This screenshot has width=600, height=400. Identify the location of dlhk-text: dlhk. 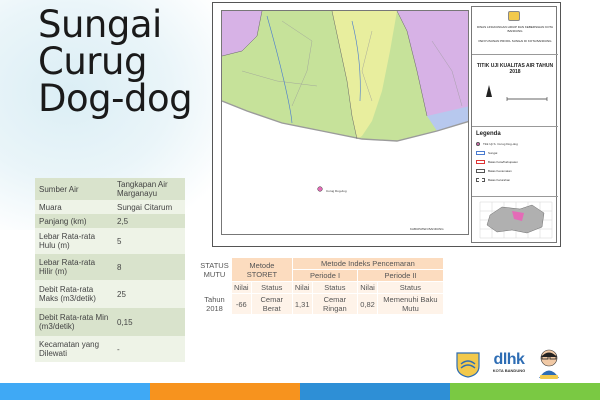
(509, 359).